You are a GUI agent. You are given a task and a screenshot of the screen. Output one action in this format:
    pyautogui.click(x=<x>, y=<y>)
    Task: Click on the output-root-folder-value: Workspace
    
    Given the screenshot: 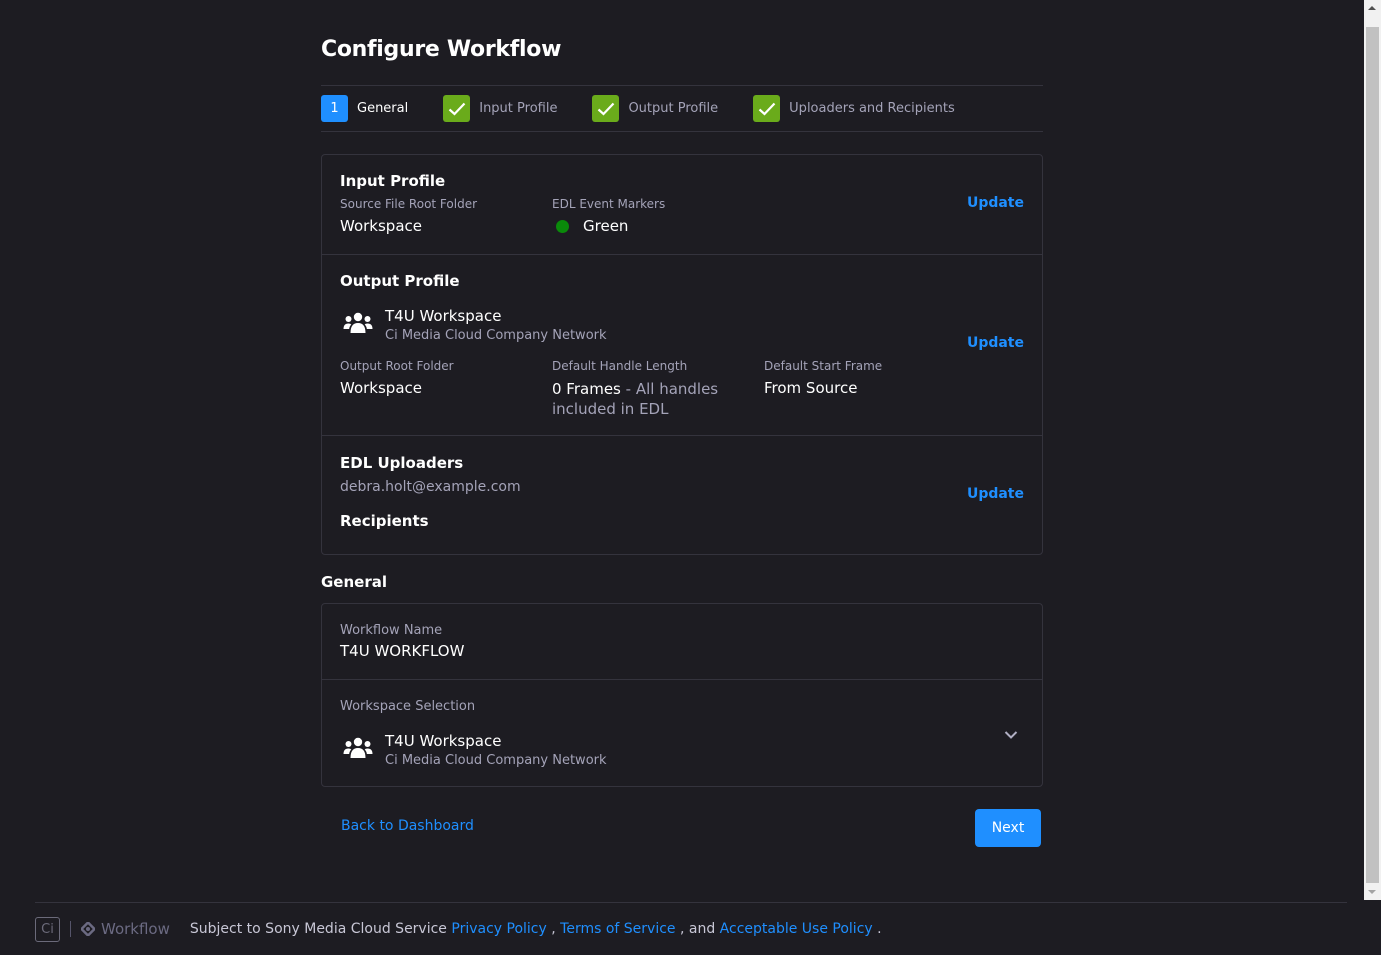 What is the action you would take?
    pyautogui.click(x=381, y=388)
    